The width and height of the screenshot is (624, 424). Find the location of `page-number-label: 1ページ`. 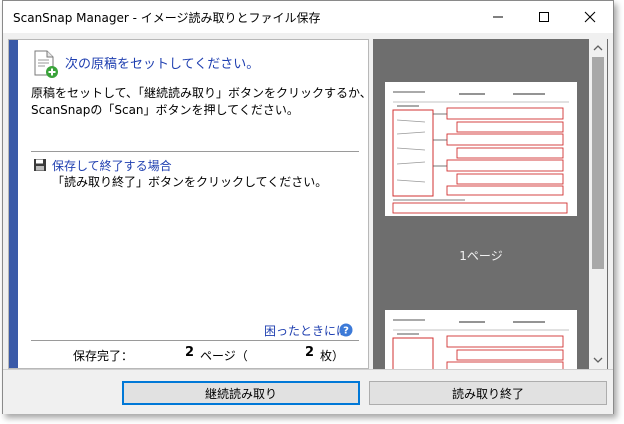

page-number-label: 1ページ is located at coordinates (481, 256).